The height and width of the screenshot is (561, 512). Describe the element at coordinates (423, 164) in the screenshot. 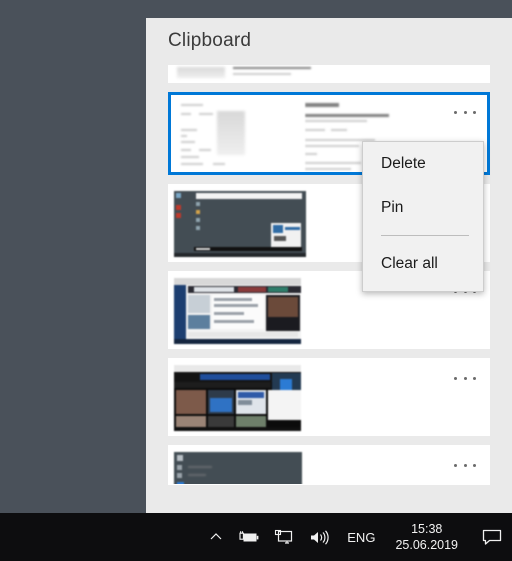

I see `context-menu-item-delete: Delete` at that location.